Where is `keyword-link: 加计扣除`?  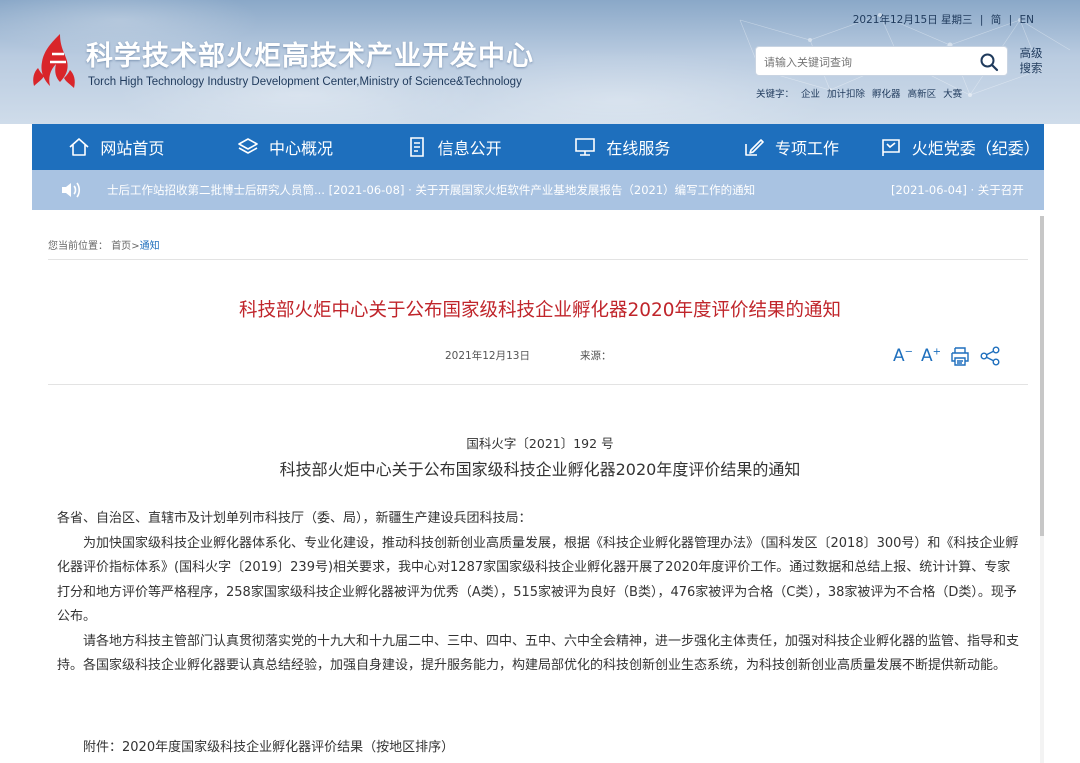 keyword-link: 加计扣除 is located at coordinates (846, 94).